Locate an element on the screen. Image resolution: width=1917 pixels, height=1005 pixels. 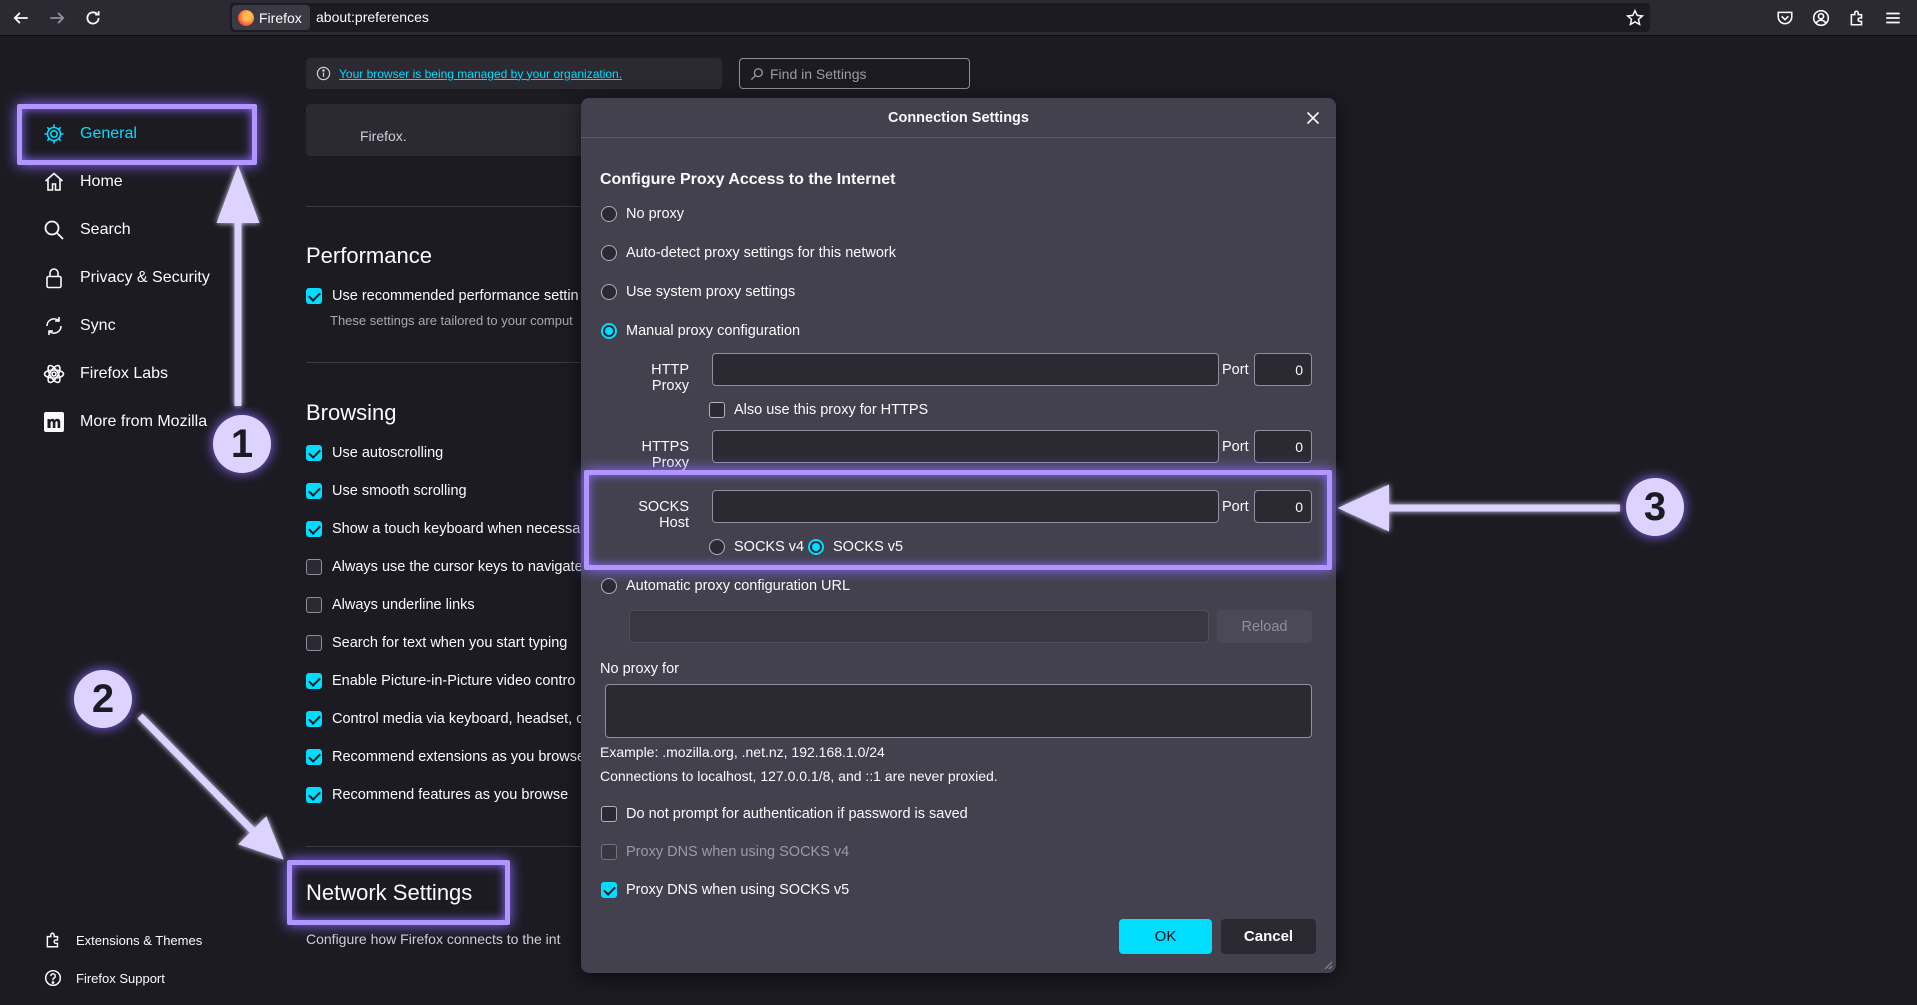
mozilla-icon is located at coordinates (54, 422).